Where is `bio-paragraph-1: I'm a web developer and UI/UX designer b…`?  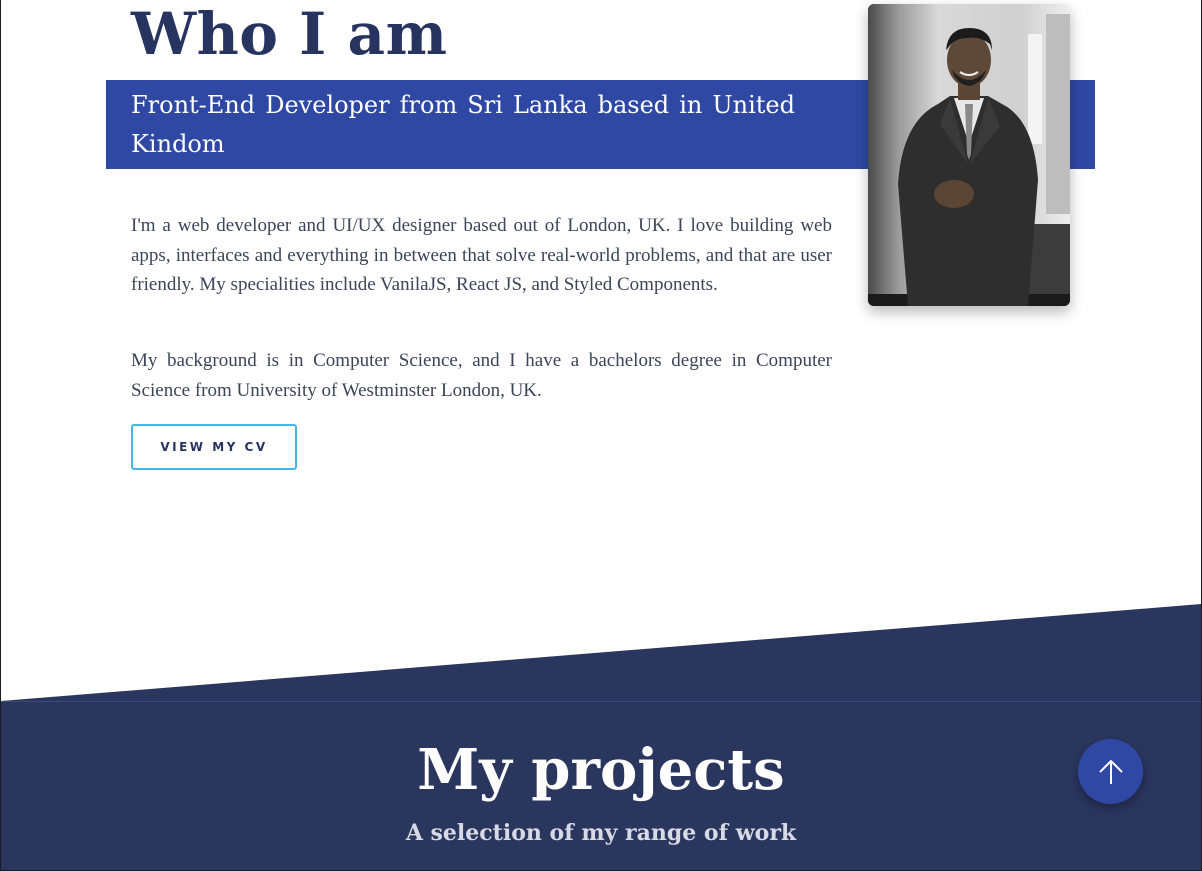
bio-paragraph-1: I'm a web developer and UI/UX designer b… is located at coordinates (481, 255).